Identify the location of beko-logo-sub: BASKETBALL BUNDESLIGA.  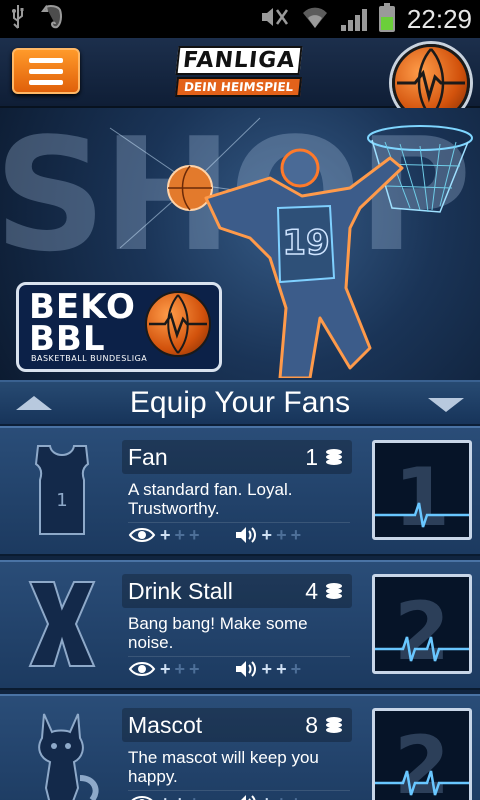
(89, 358).